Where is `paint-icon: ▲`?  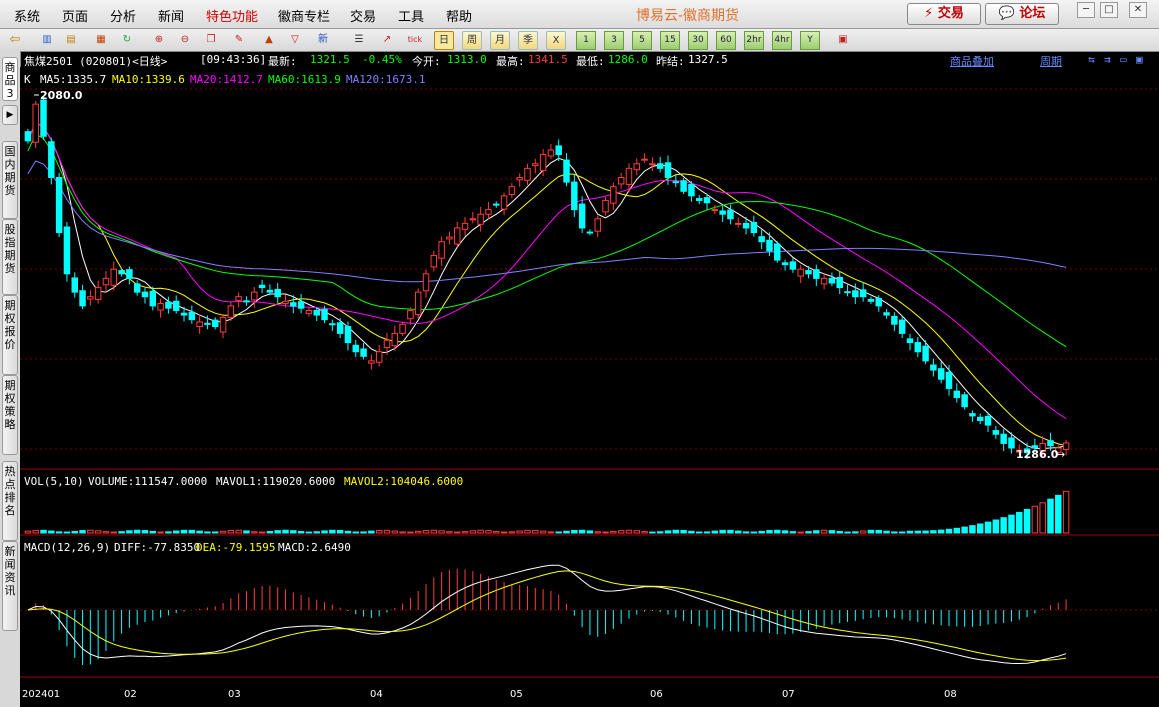 paint-icon: ▲ is located at coordinates (269, 39).